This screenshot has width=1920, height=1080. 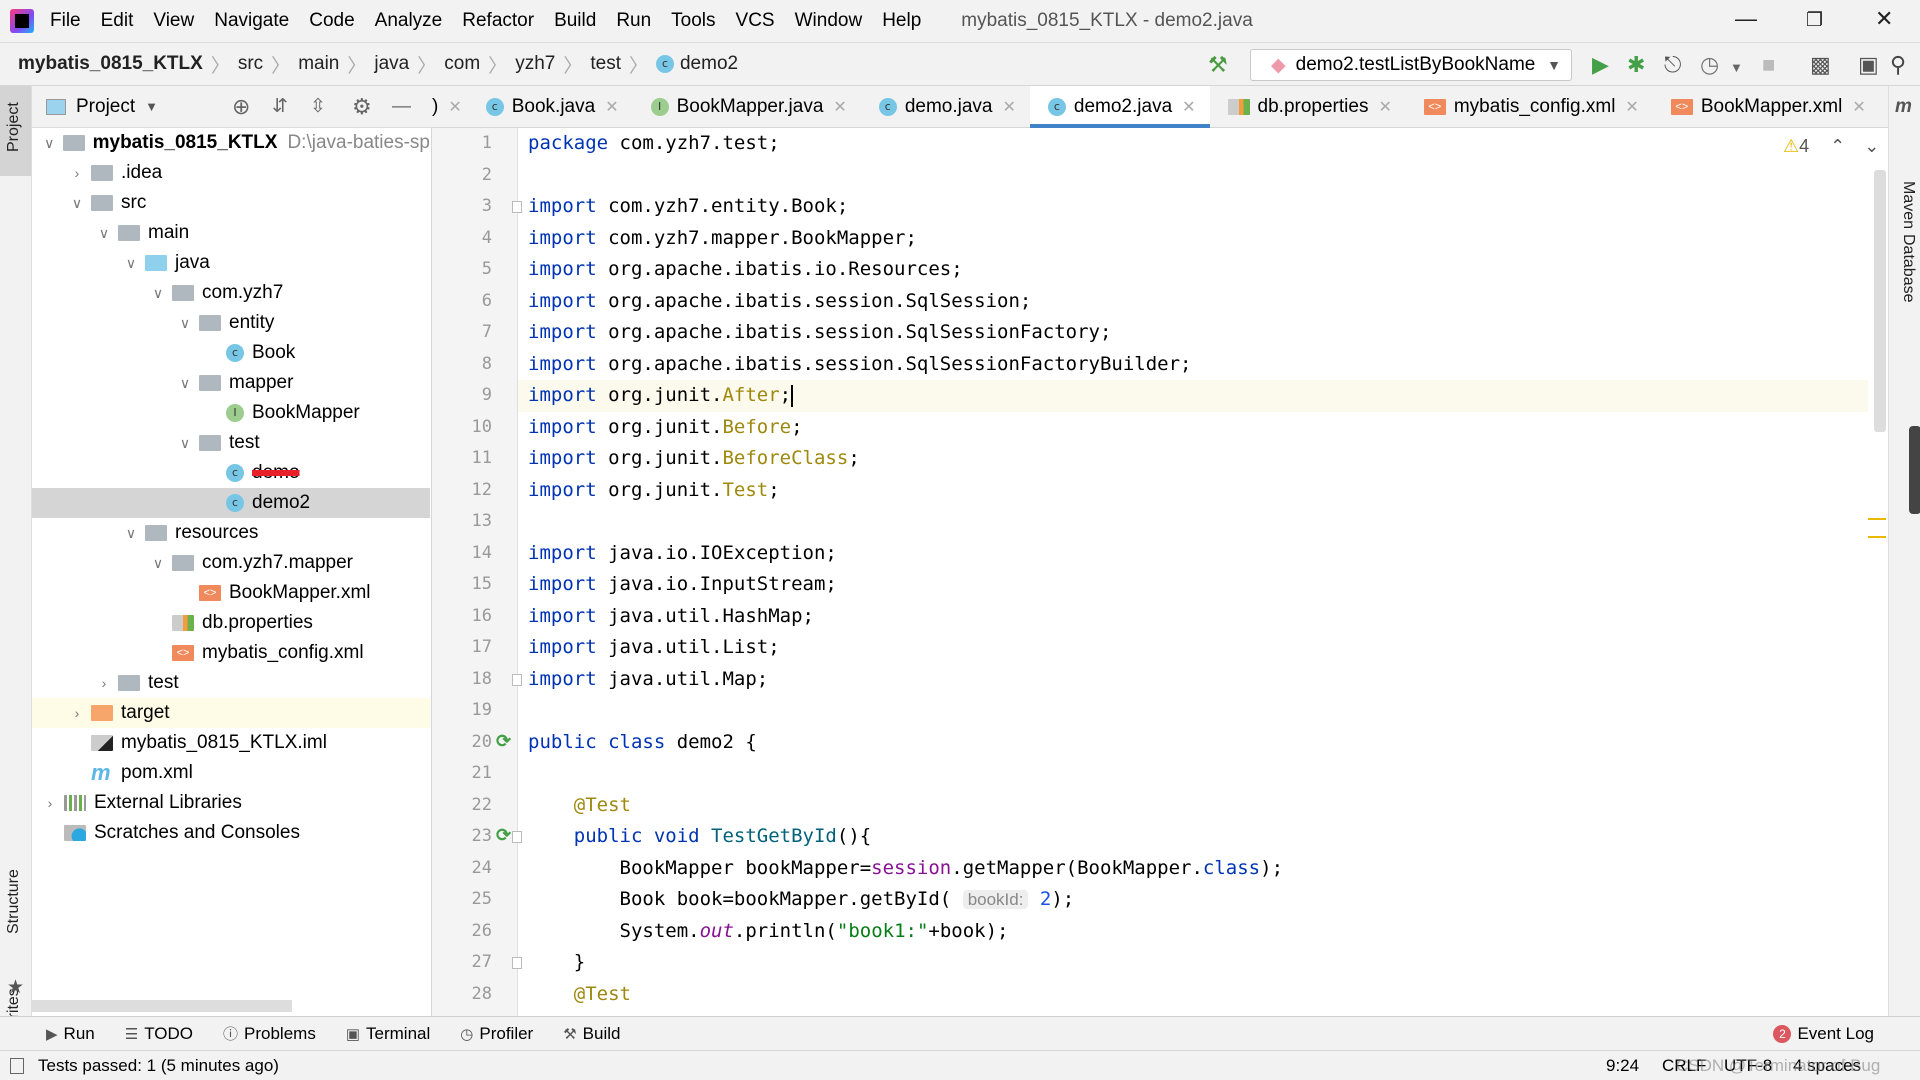 I want to click on caret-position: 9:24, so click(x=1622, y=1066).